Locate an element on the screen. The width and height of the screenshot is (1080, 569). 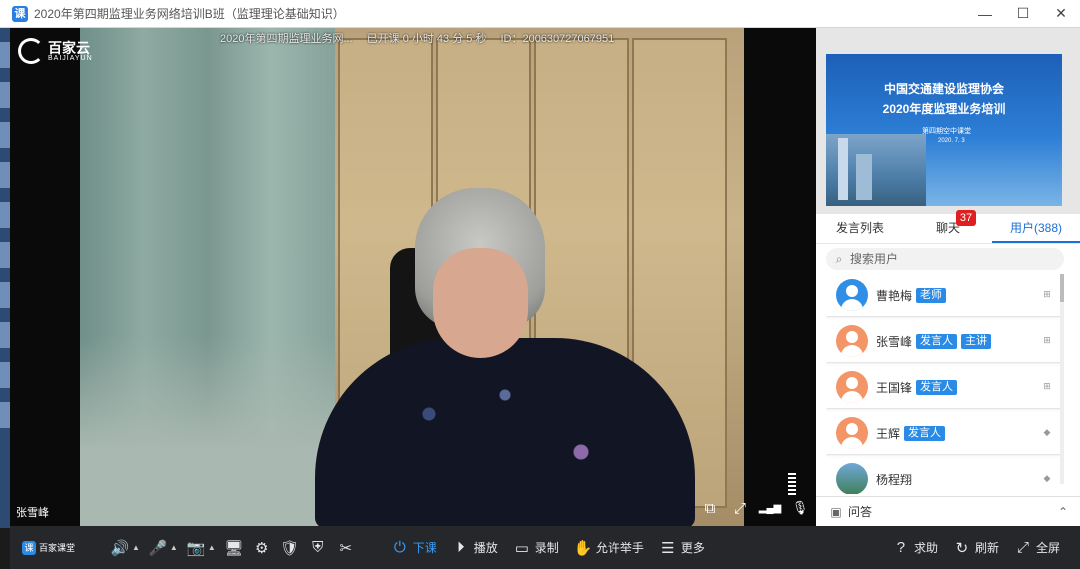
play-button: ⏵ 播放 is located at coordinates (474, 547).